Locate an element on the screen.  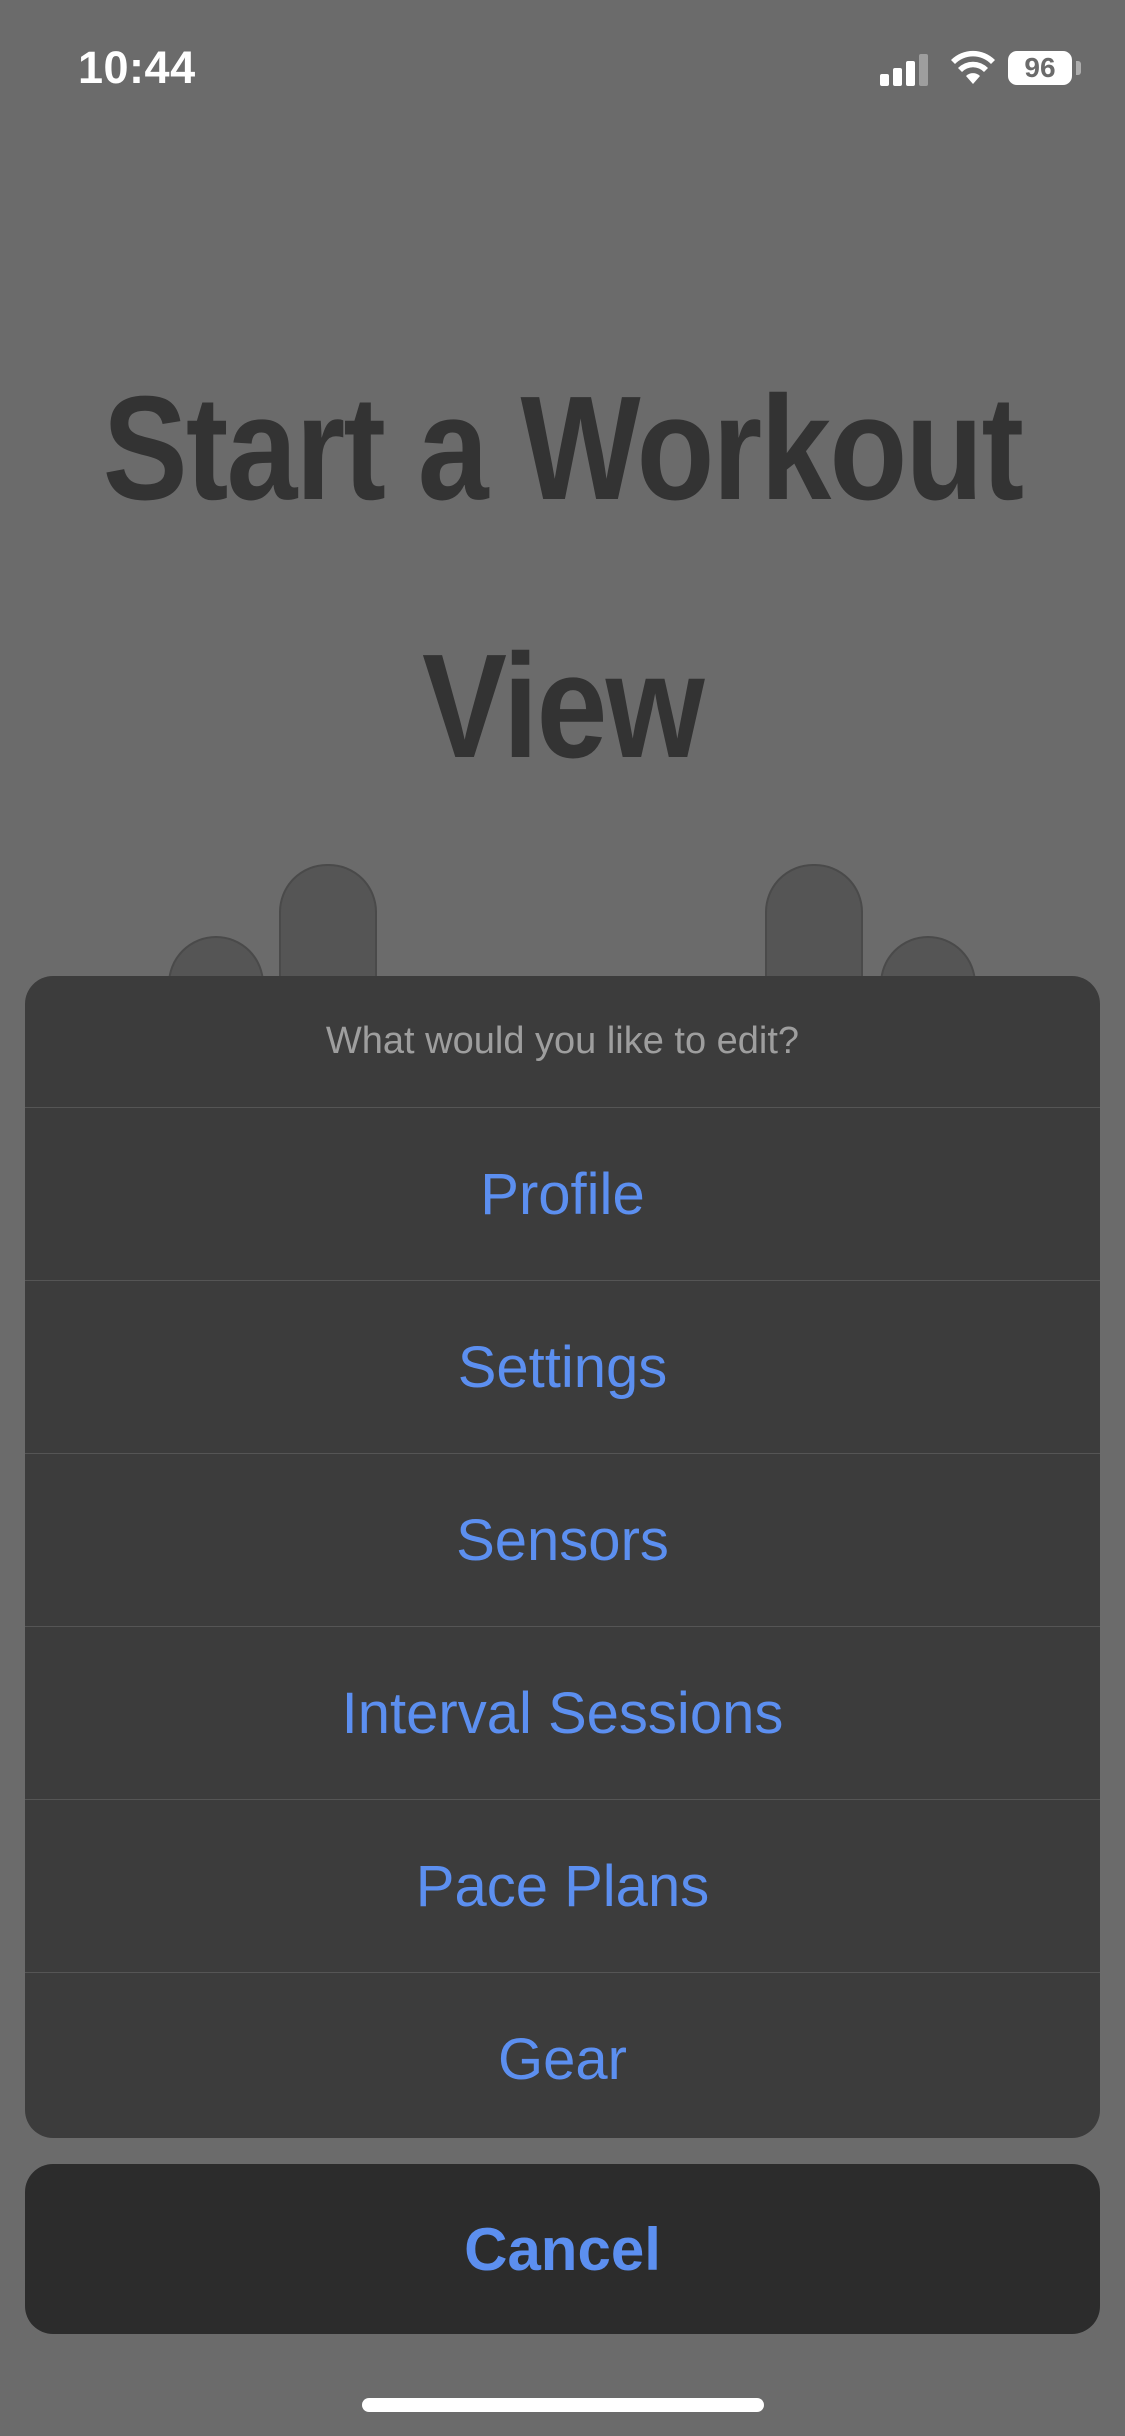
status-bar: 10:44 96 is located at coordinates (562, 70).